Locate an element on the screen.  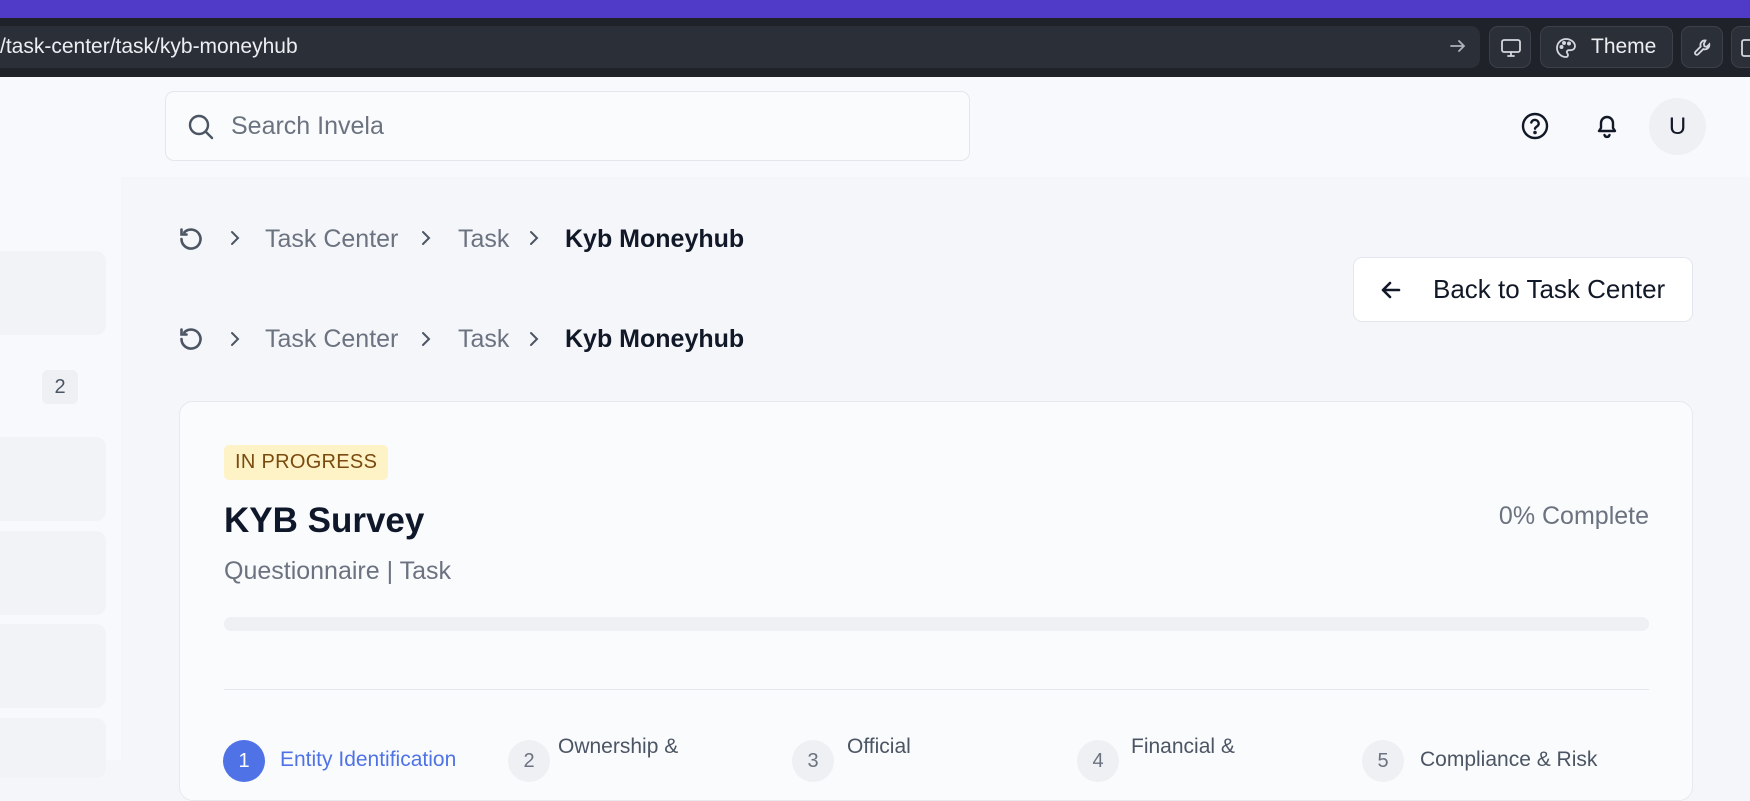
avatar: U is located at coordinates (1677, 126).